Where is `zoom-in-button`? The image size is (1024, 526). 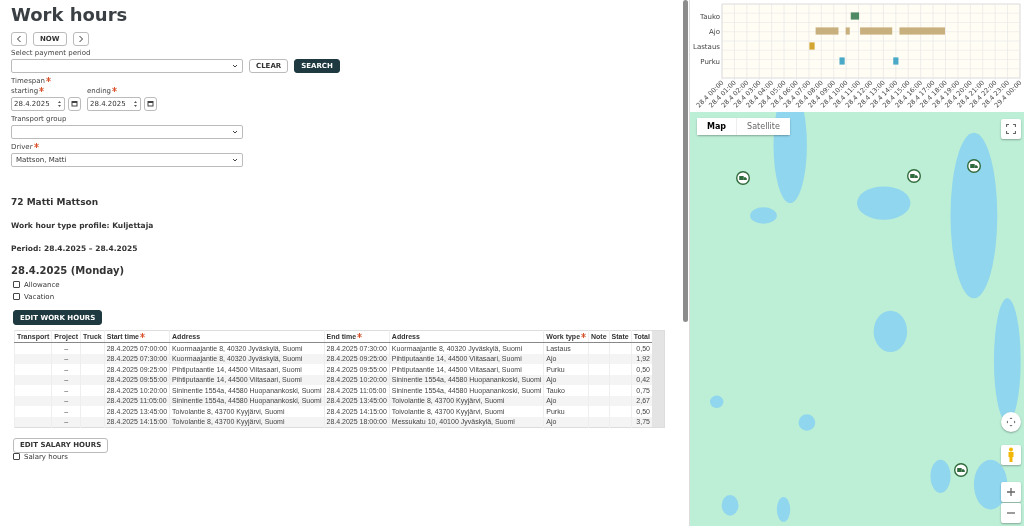
zoom-in-button is located at coordinates (1011, 492).